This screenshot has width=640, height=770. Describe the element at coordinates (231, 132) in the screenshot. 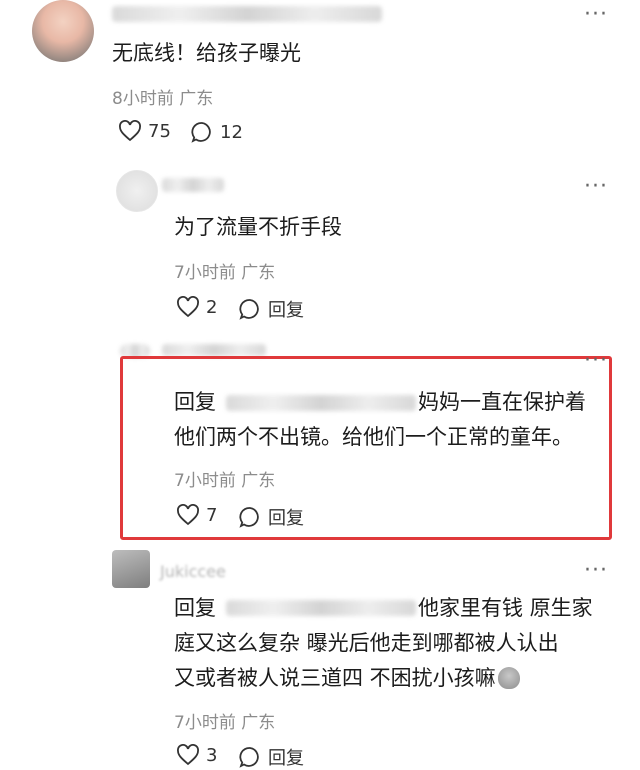

I see `reply-count: 12` at that location.